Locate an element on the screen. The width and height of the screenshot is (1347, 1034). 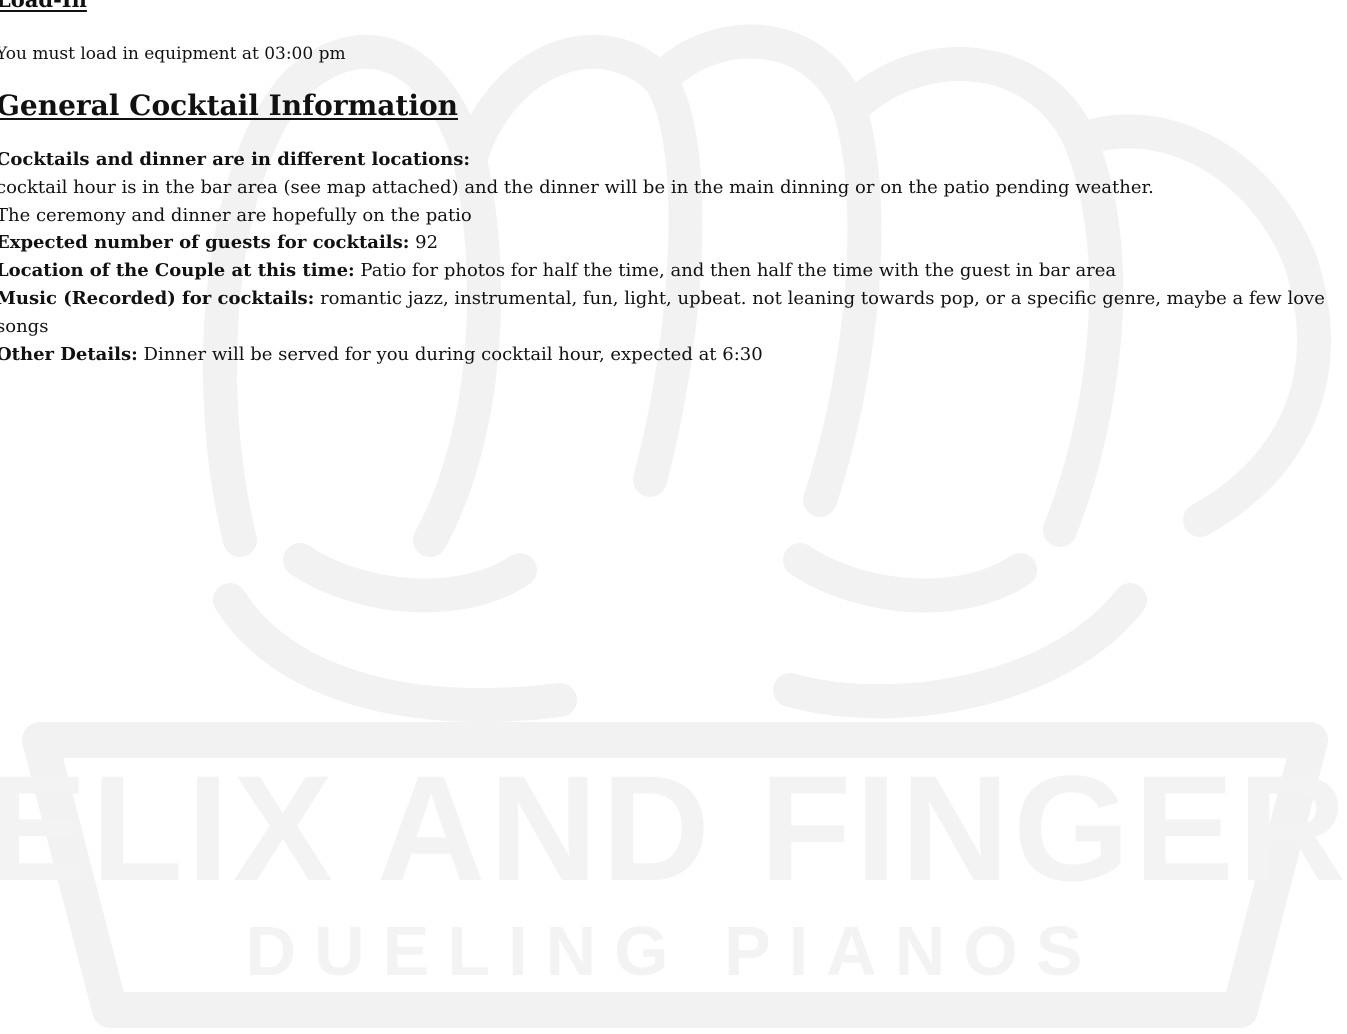
cocktail-heading: General Cocktail Information is located at coordinates (229, 105).